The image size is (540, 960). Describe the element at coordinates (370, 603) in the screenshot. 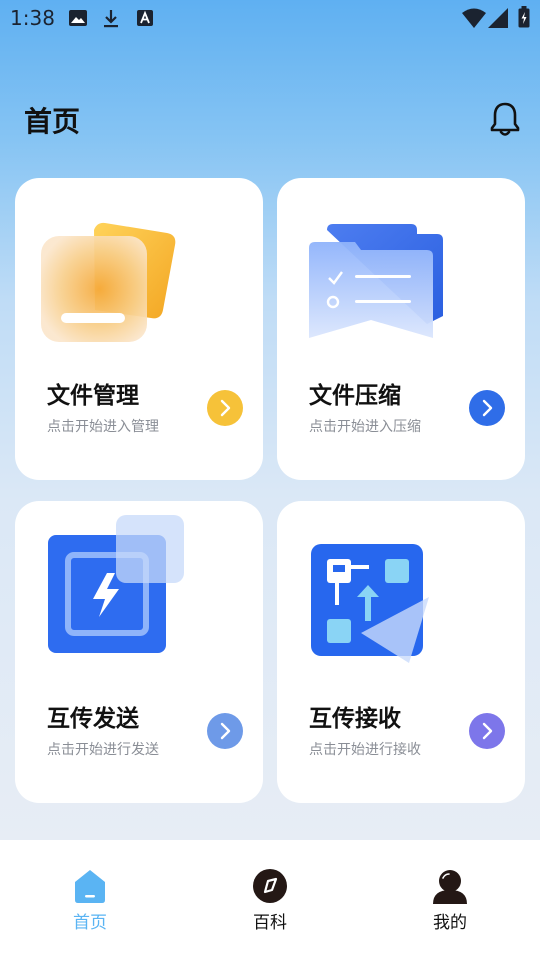

I see `grid-upload-icon` at that location.